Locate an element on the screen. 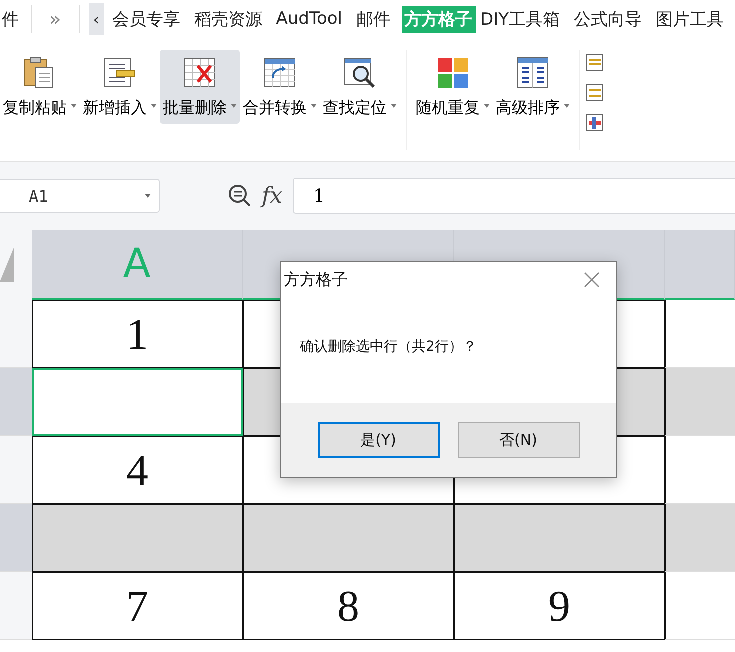  dialog-title: 方方格子 is located at coordinates (316, 280).